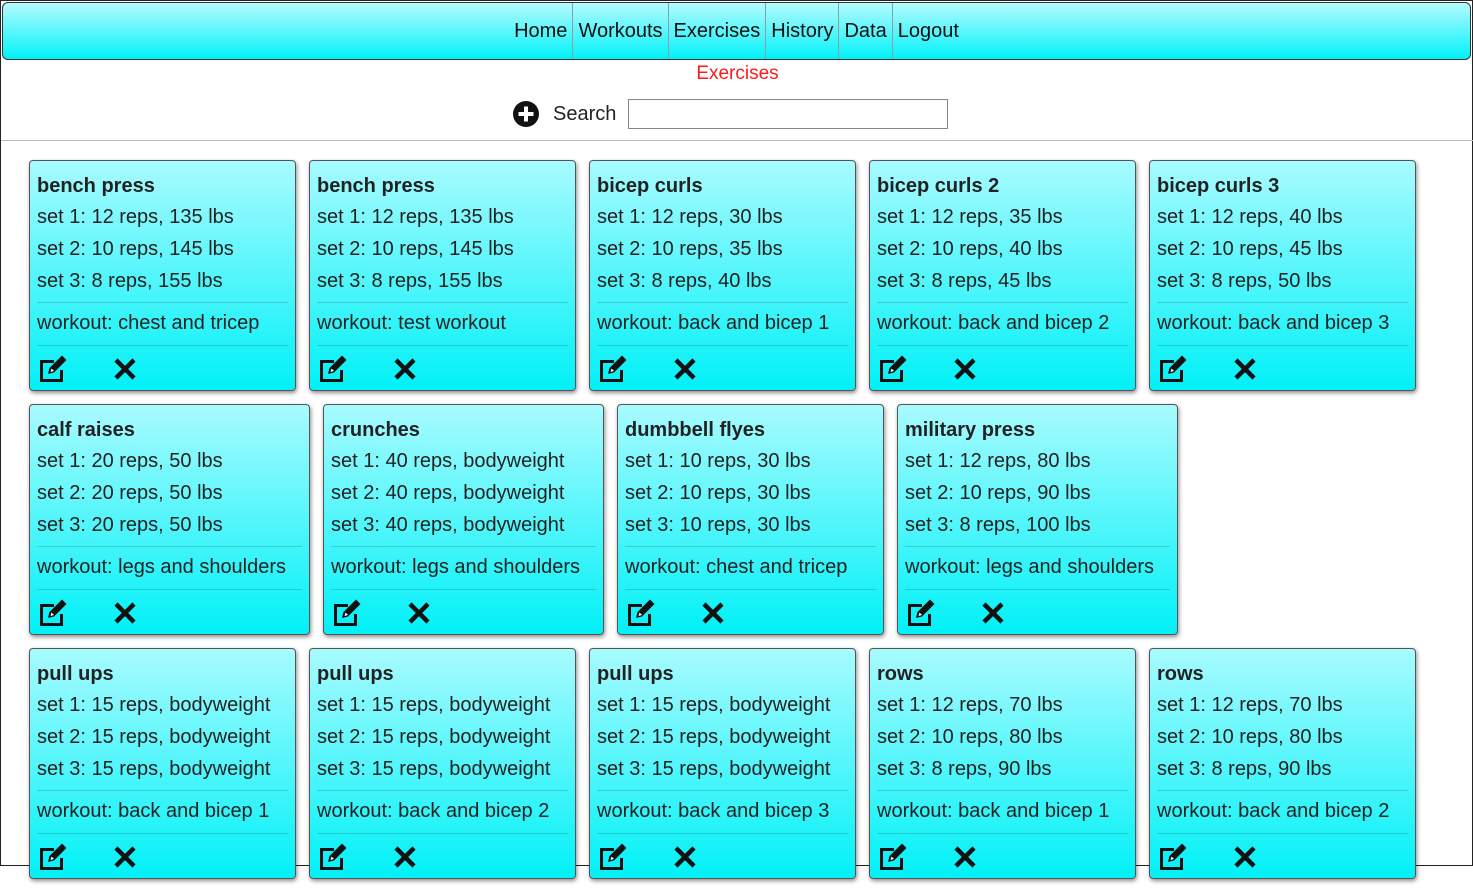 This screenshot has height=892, width=1473. I want to click on set-line: set 1: 40 reps, bodyweight, so click(448, 461).